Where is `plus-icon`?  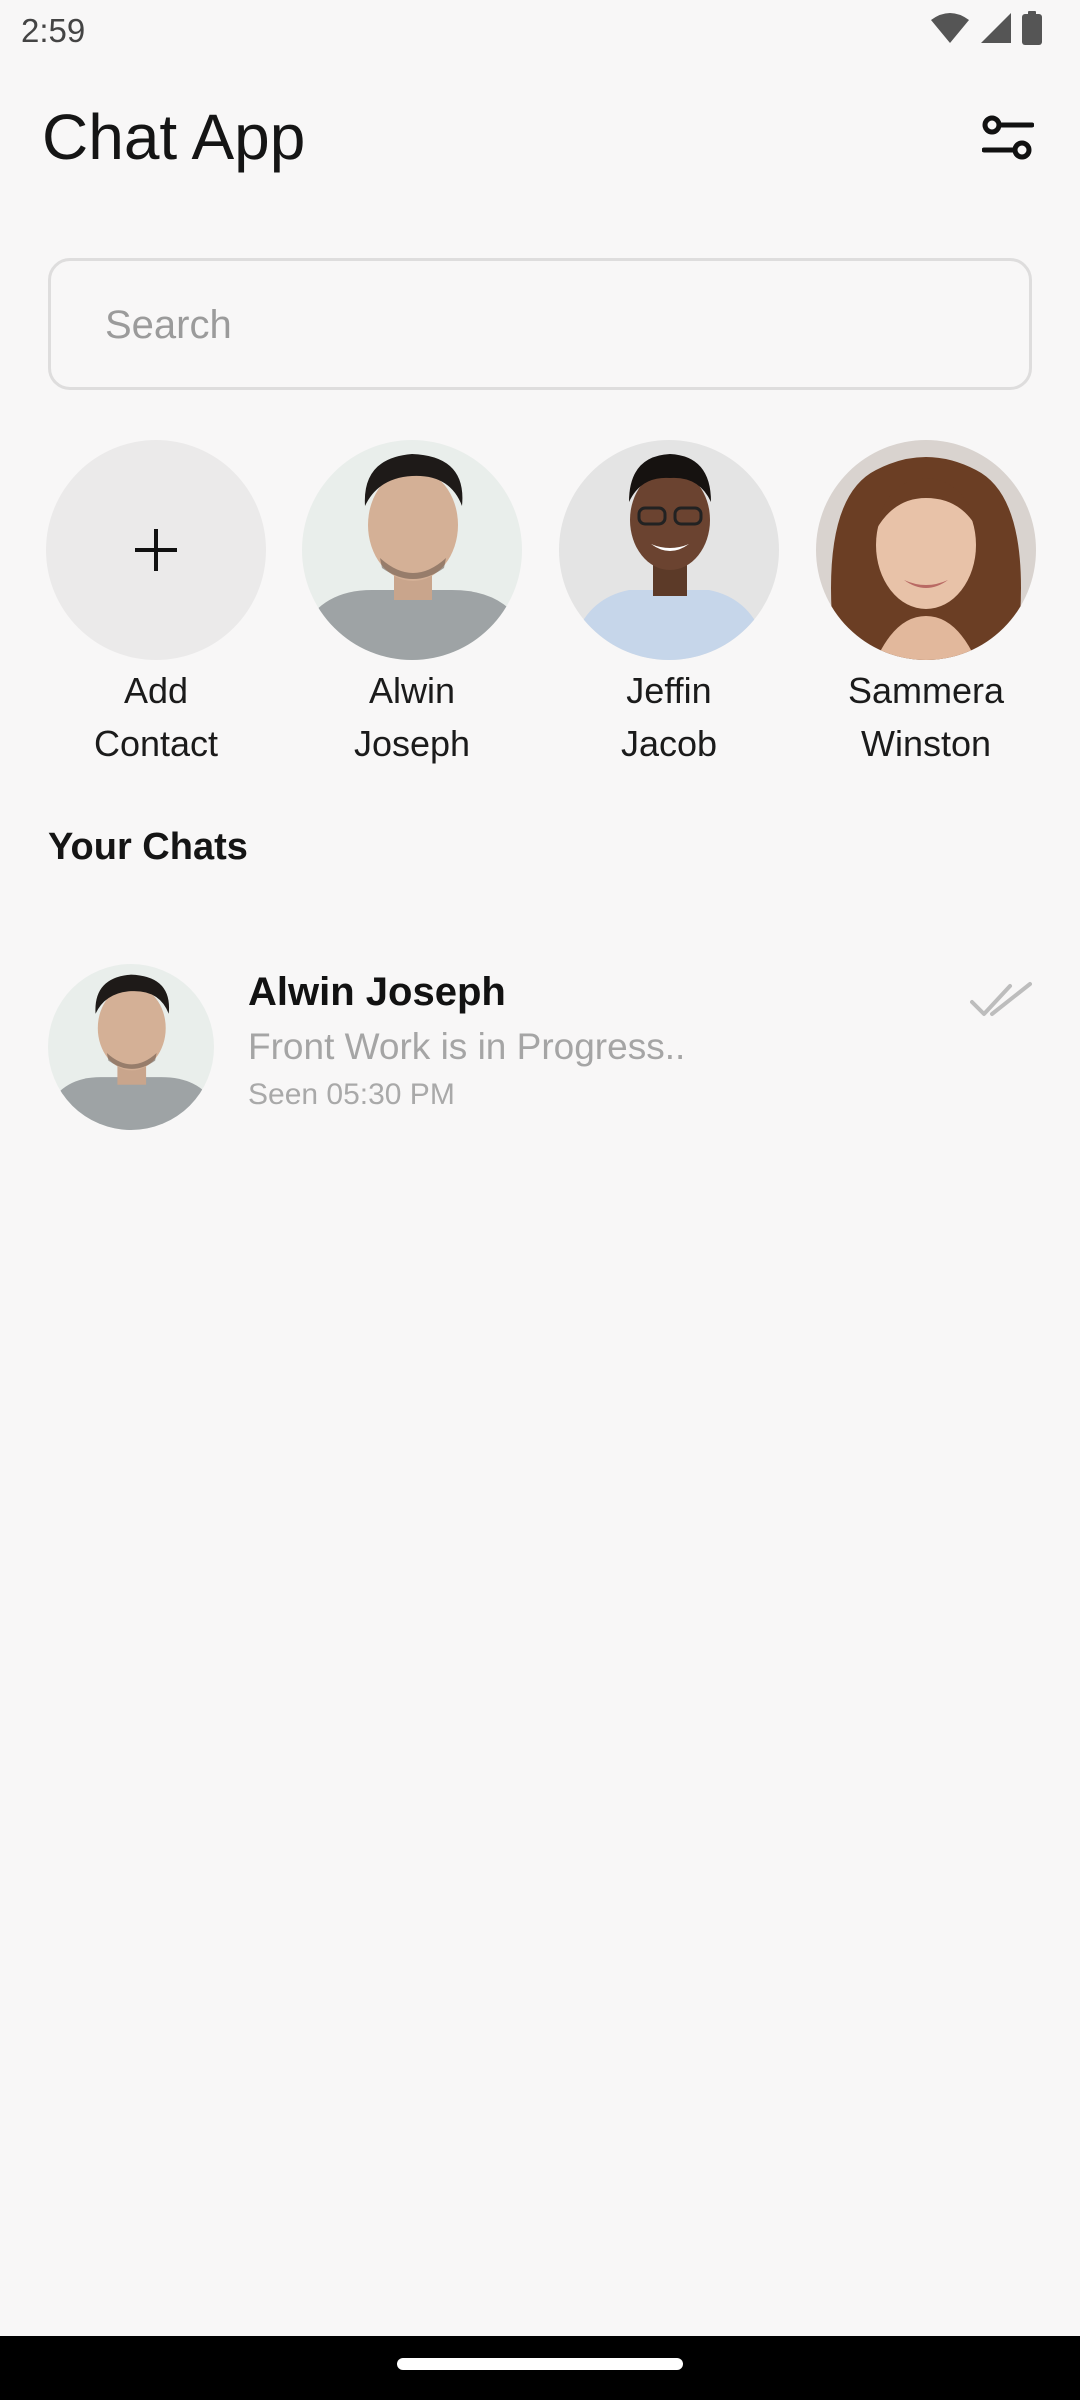 plus-icon is located at coordinates (156, 550).